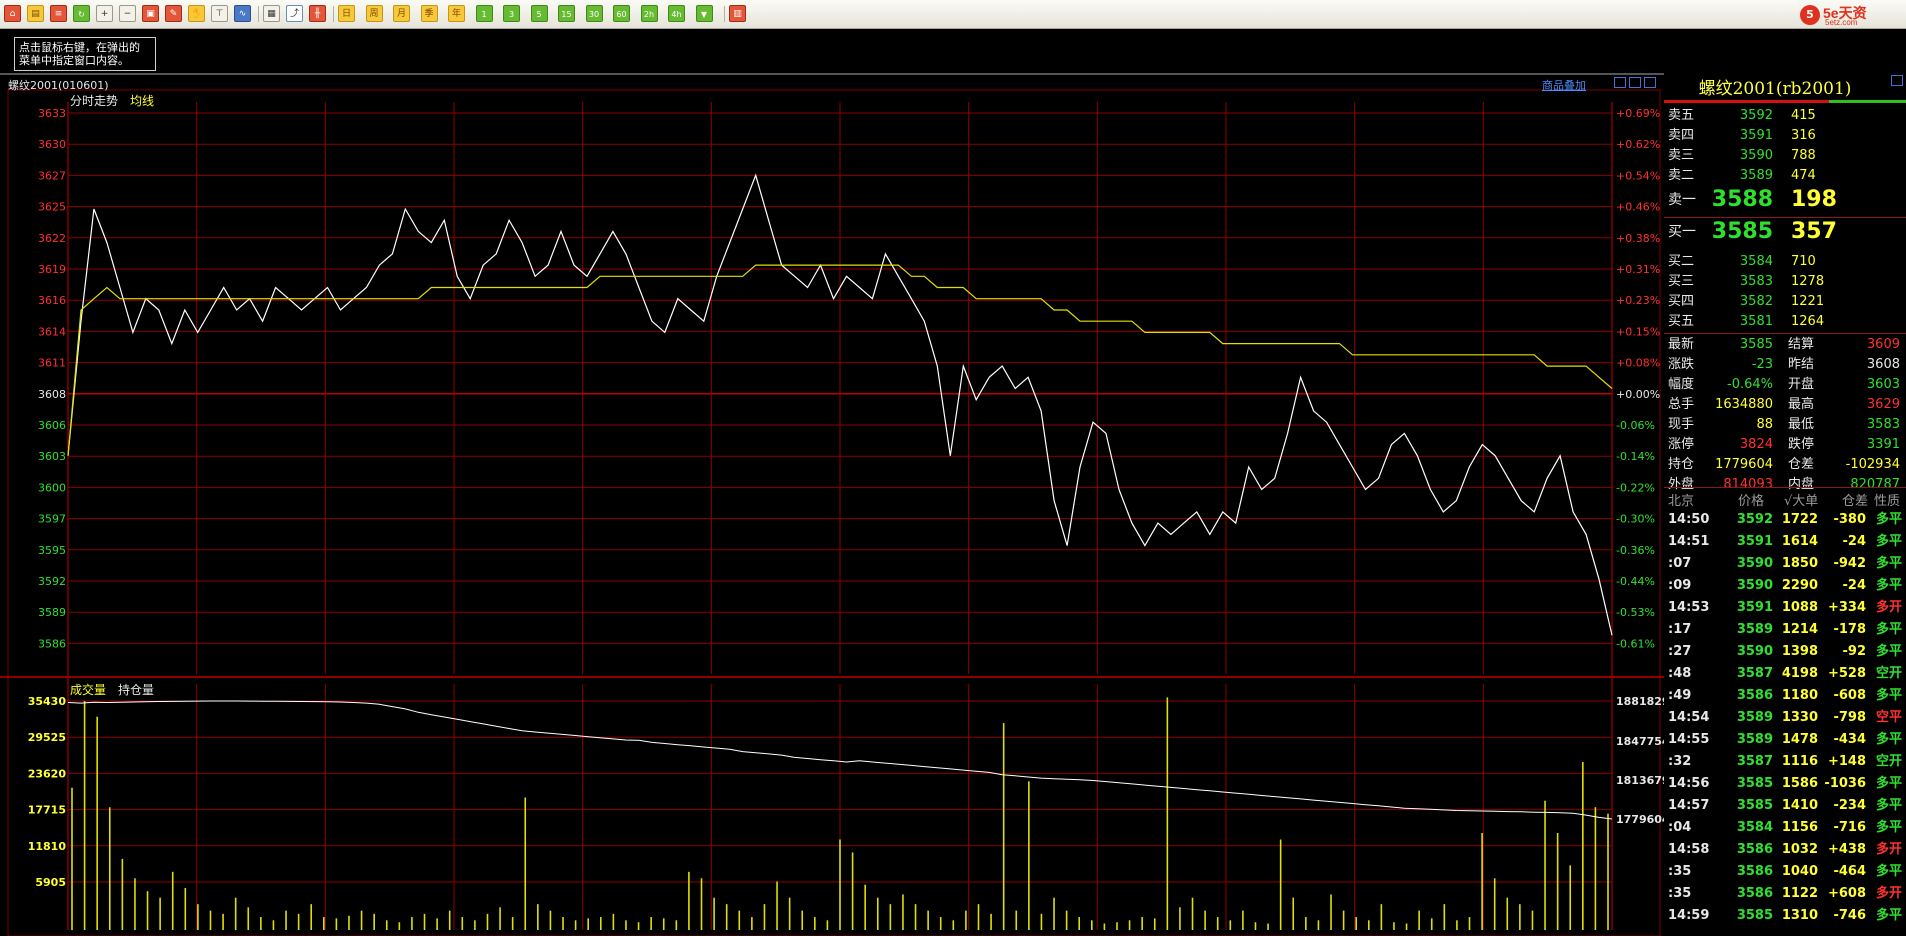 The image size is (1906, 936). What do you see at coordinates (1689, 717) in the screenshot?
I see `tick-time: 14:54` at bounding box center [1689, 717].